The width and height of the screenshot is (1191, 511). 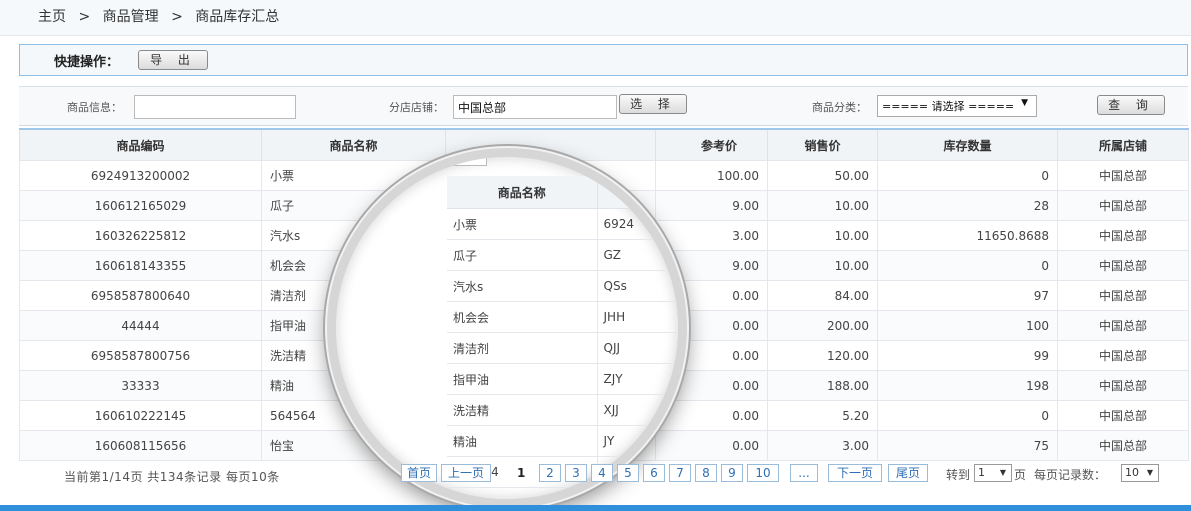 What do you see at coordinates (967, 235) in the screenshot?
I see `cell-stock-qty: 11650.8688` at bounding box center [967, 235].